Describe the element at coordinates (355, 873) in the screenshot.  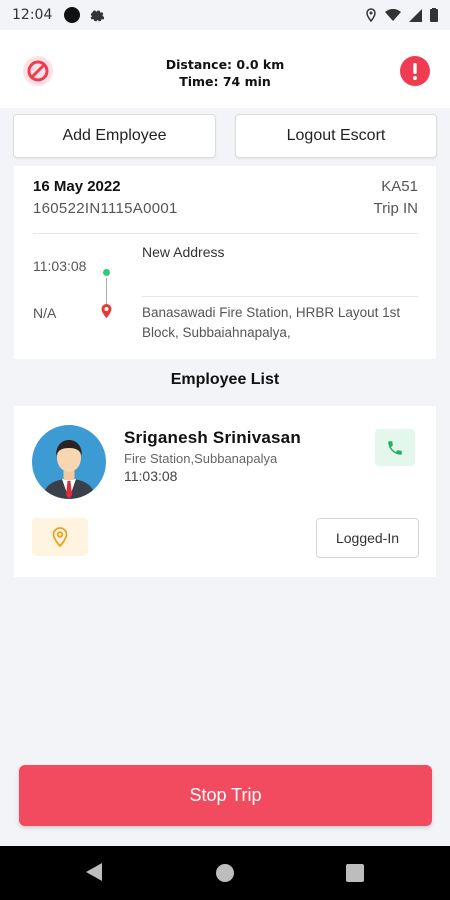
I see `recent-apps-icon` at that location.